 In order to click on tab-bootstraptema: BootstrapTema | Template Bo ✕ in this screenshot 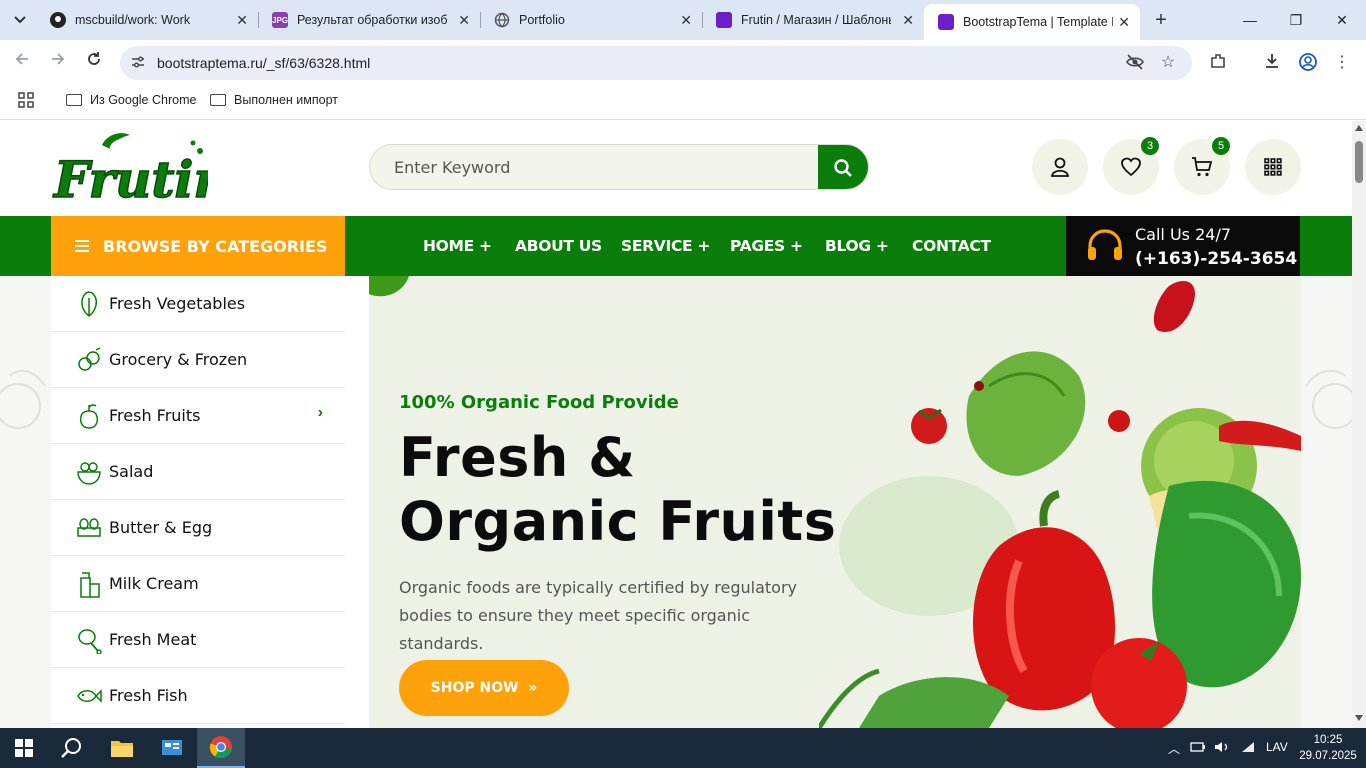, I will do `click(1032, 22)`.